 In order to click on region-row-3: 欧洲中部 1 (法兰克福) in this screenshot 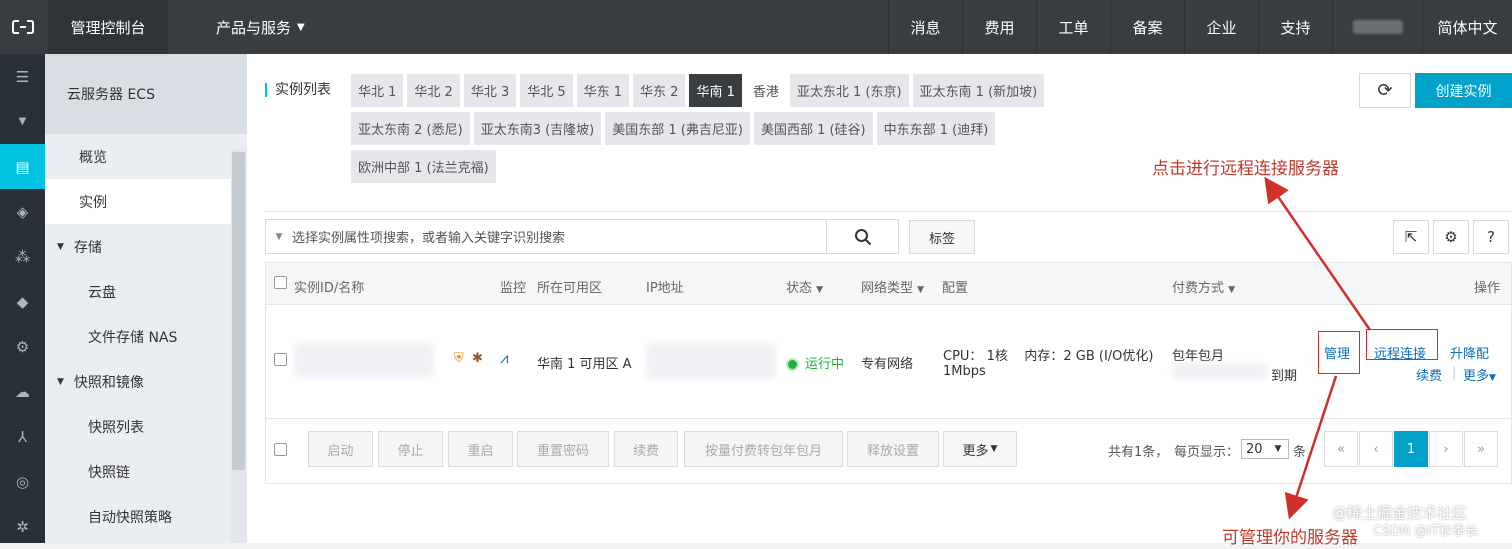, I will do `click(721, 166)`.